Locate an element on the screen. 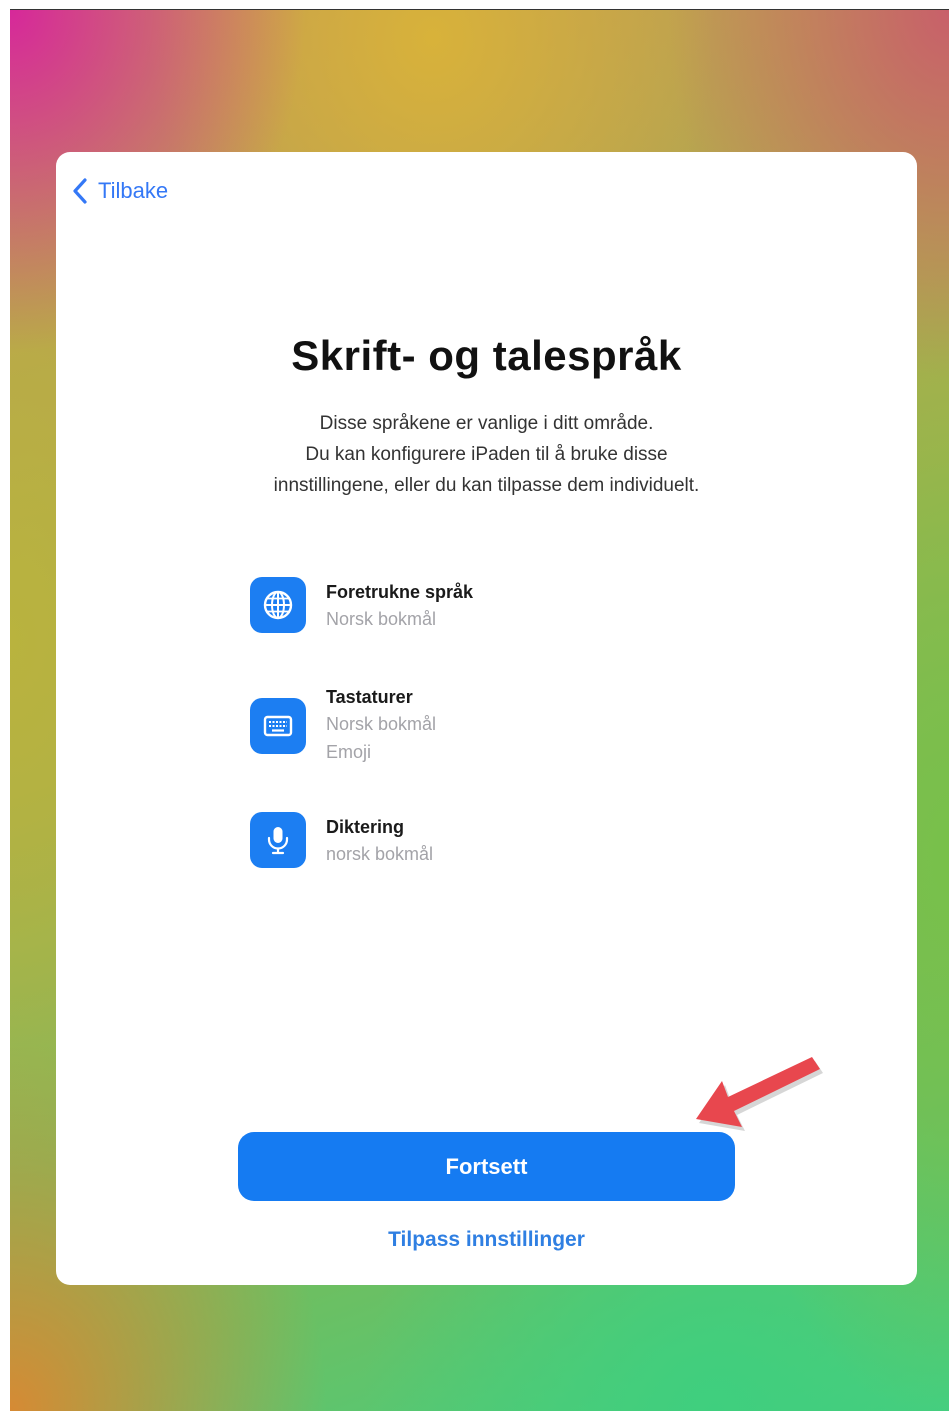  item-value: Emoji is located at coordinates (349, 752).